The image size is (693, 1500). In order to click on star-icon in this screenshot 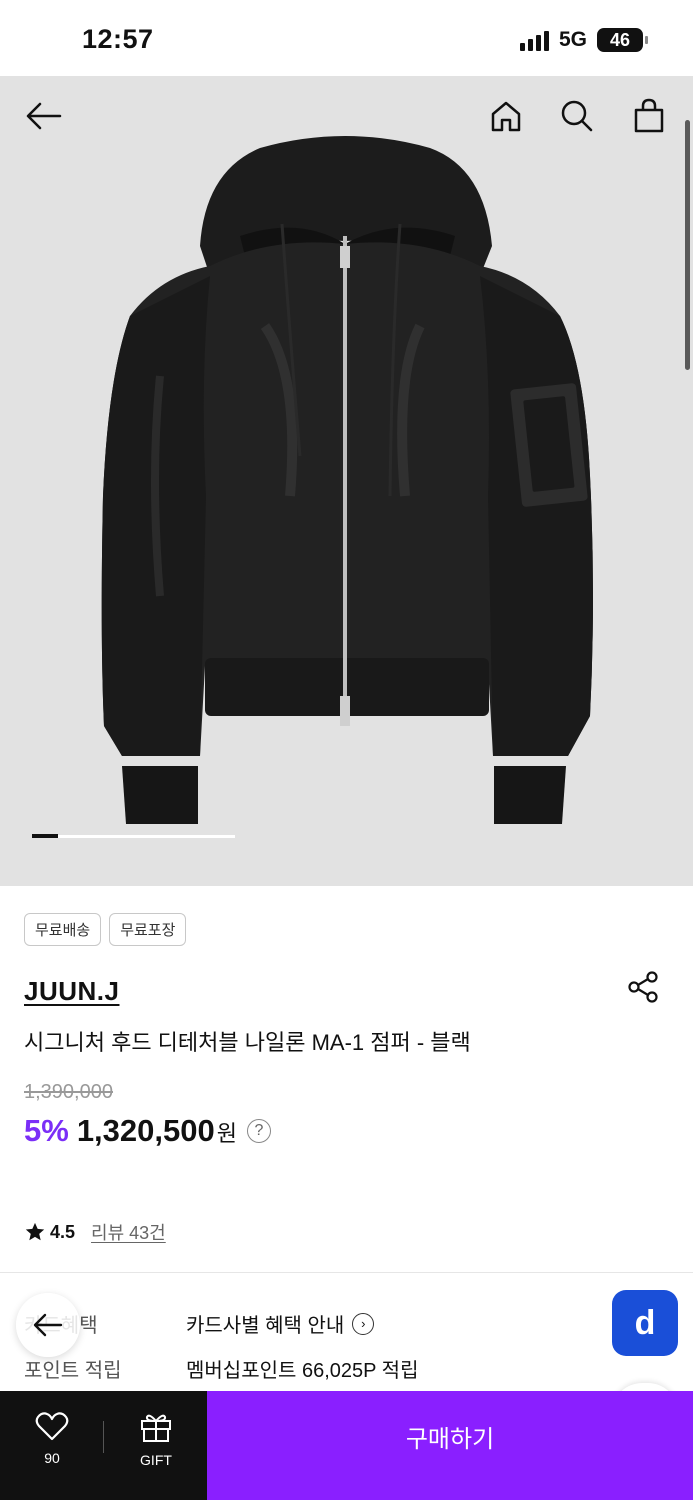, I will do `click(35, 1231)`.